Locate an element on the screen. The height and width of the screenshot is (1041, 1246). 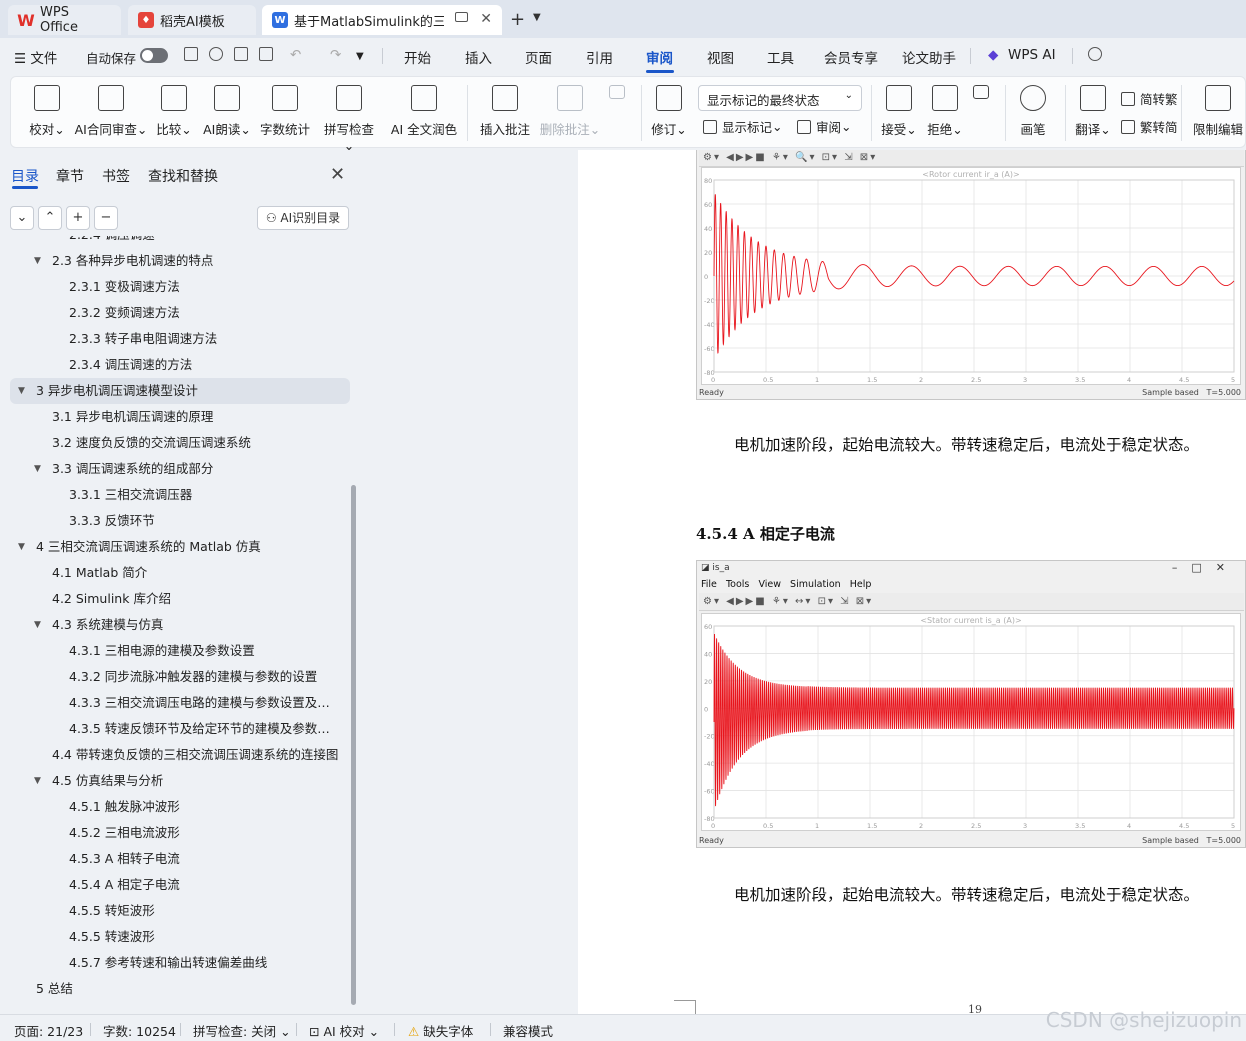
tab-daoke-templates: ♦ 稻壳AI模板 is located at coordinates (192, 20).